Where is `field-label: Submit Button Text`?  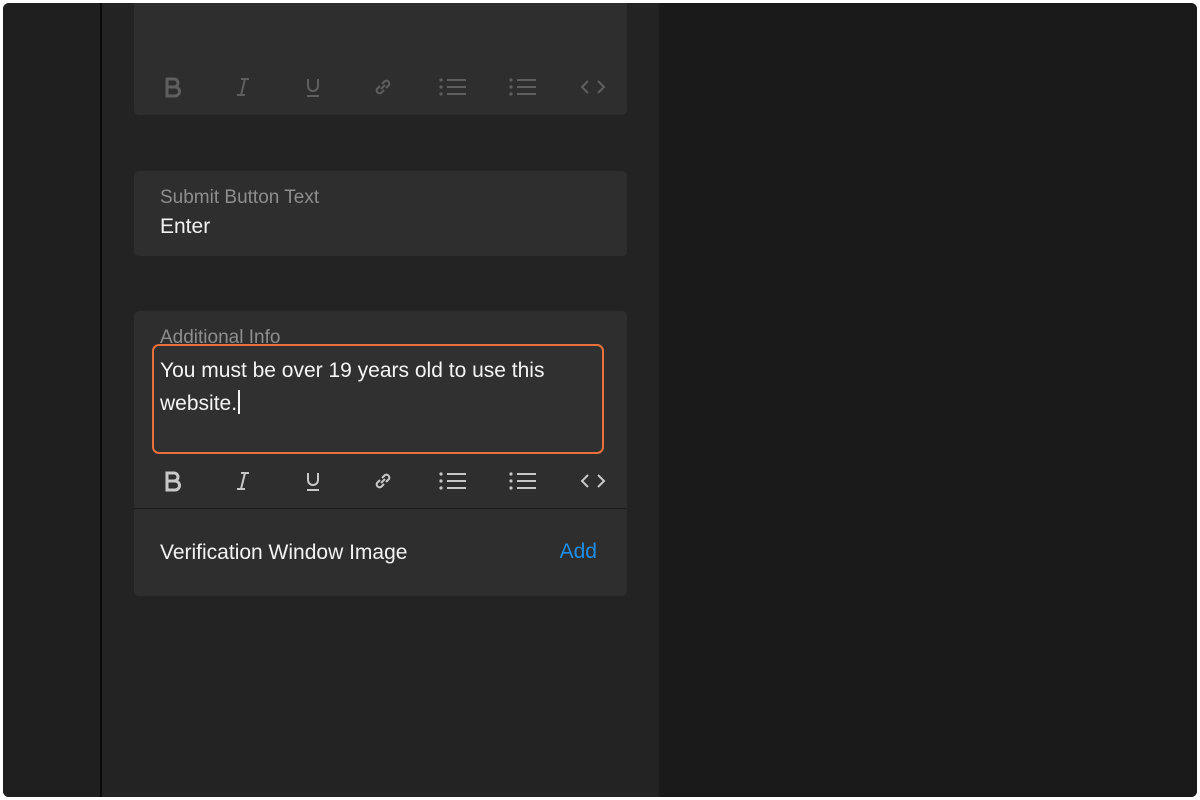 field-label: Submit Button Text is located at coordinates (240, 197).